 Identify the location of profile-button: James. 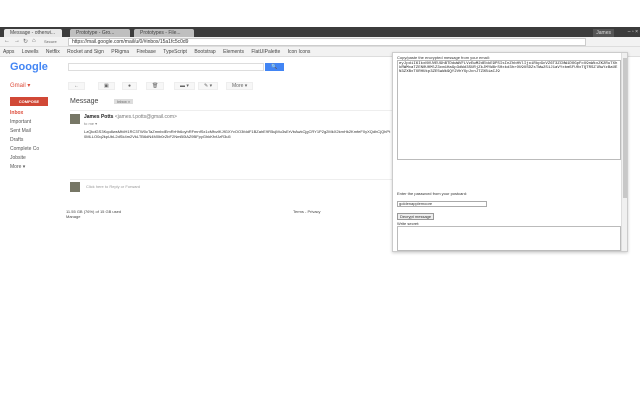
(603, 33).